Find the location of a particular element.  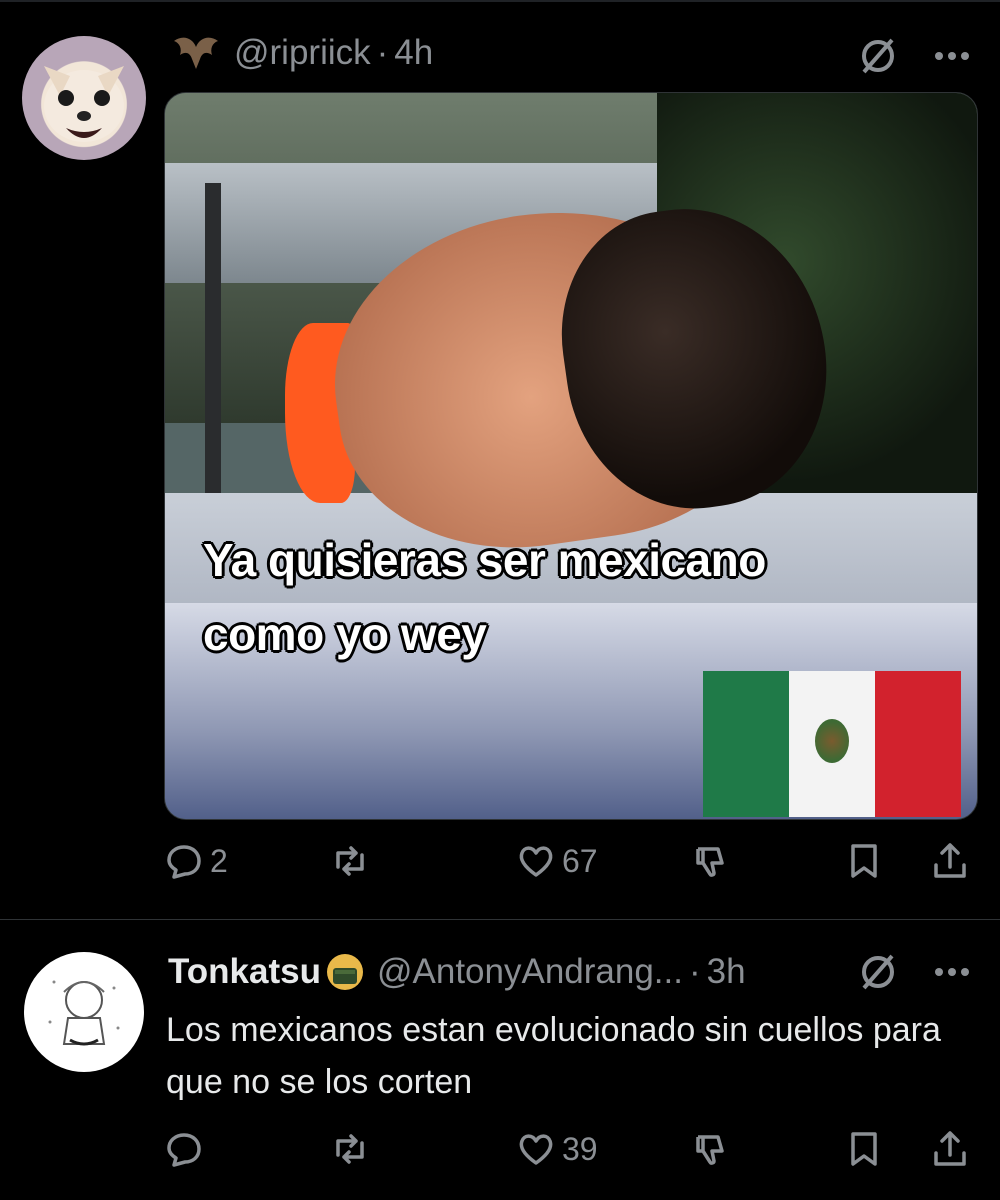

author-handle: @ripriick is located at coordinates (302, 53).